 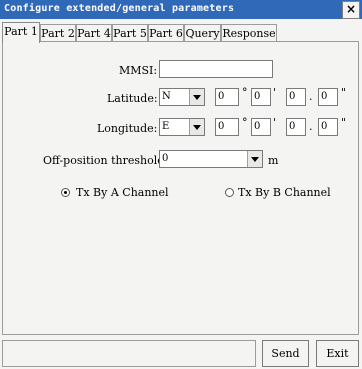 I want to click on window-title: Configure extended/general parameters, so click(x=119, y=8).